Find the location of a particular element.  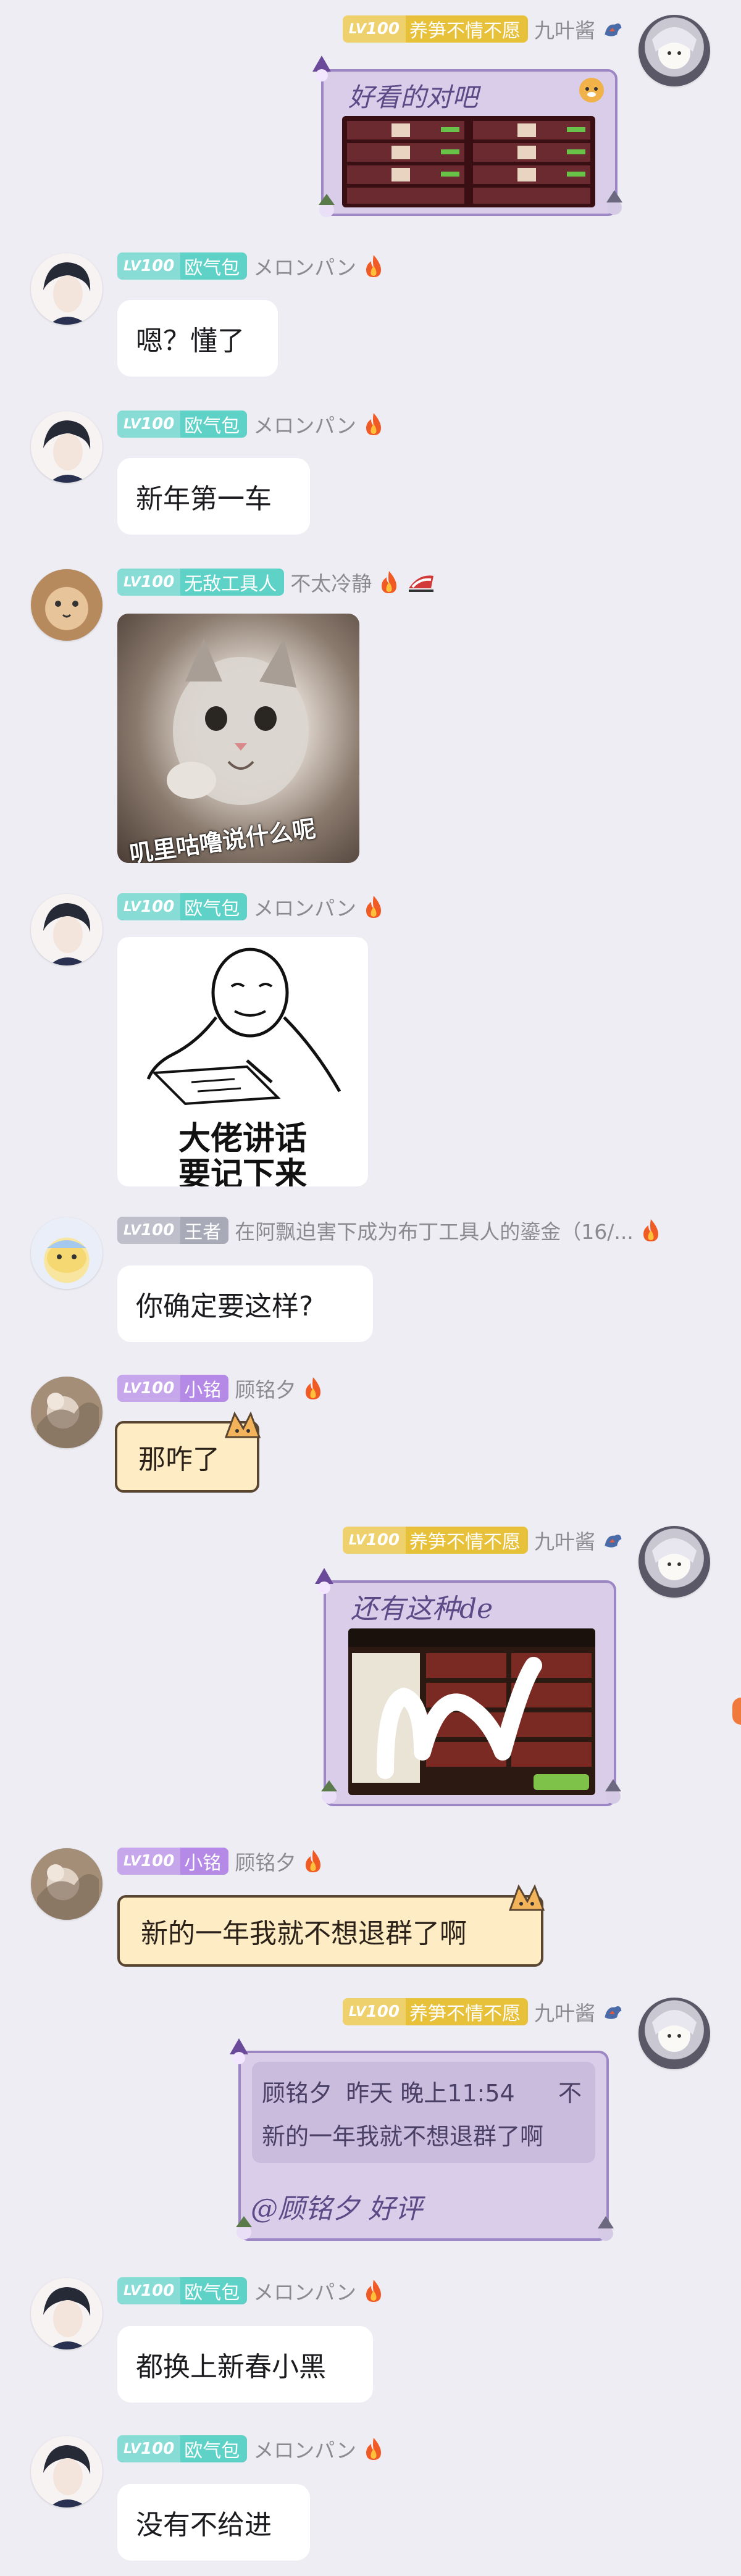

image-frame: 好看的对吧 is located at coordinates (467, 136).